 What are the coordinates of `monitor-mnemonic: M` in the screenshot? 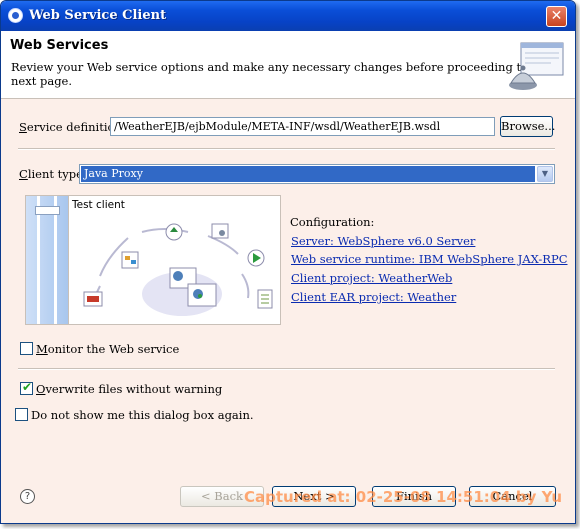 It's located at (42, 349).